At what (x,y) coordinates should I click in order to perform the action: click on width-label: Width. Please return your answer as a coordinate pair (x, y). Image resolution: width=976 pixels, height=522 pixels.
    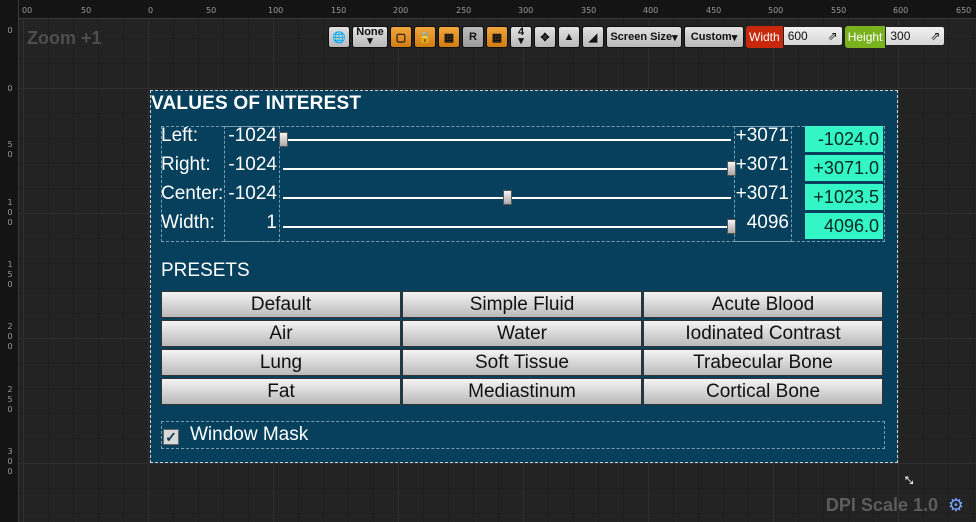
    Looking at the image, I should click on (764, 37).